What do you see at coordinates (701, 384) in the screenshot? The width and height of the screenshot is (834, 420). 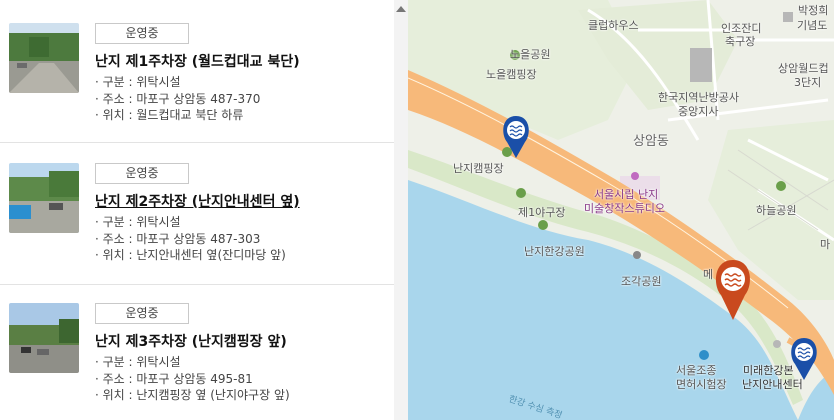 I see `map-label-license-2: 면허시험장` at bounding box center [701, 384].